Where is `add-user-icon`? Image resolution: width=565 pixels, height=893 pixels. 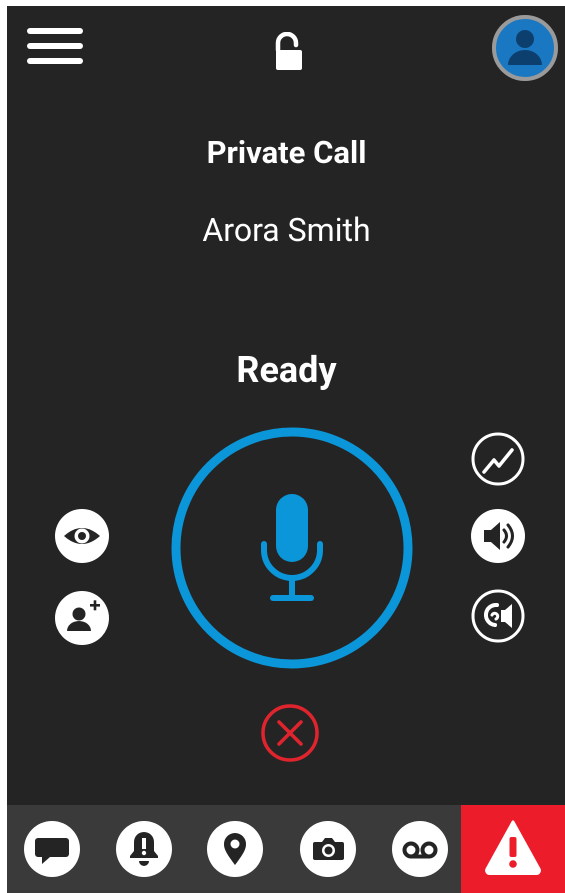
add-user-icon is located at coordinates (82, 618).